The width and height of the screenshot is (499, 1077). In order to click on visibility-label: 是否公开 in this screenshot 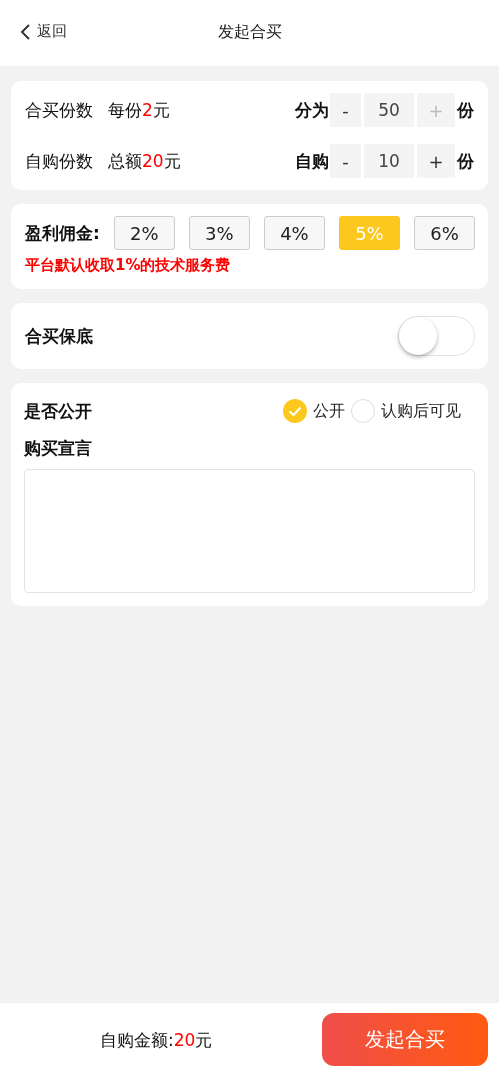, I will do `click(58, 411)`.